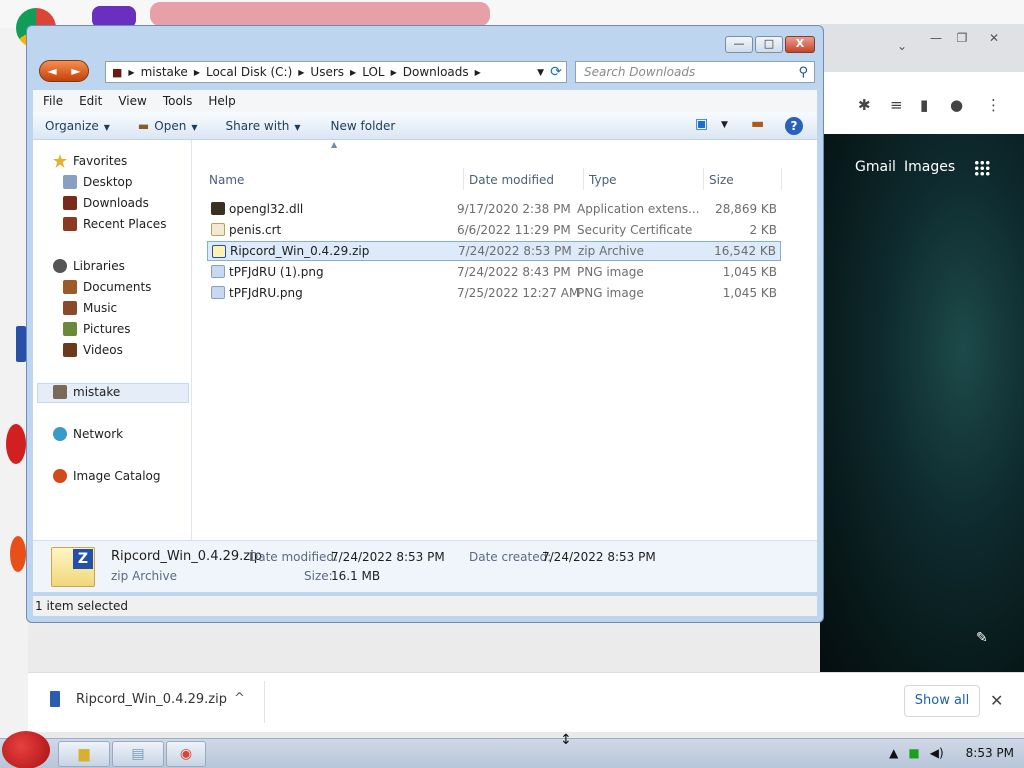 The width and height of the screenshot is (1024, 768). I want to click on forward-button: ►, so click(76, 71).